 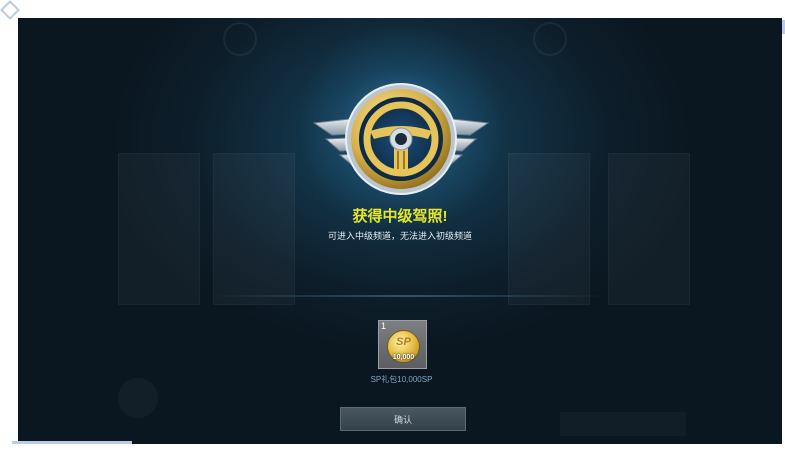 I want to click on reward-item-name: SP礼包10,000SP, so click(x=401, y=379).